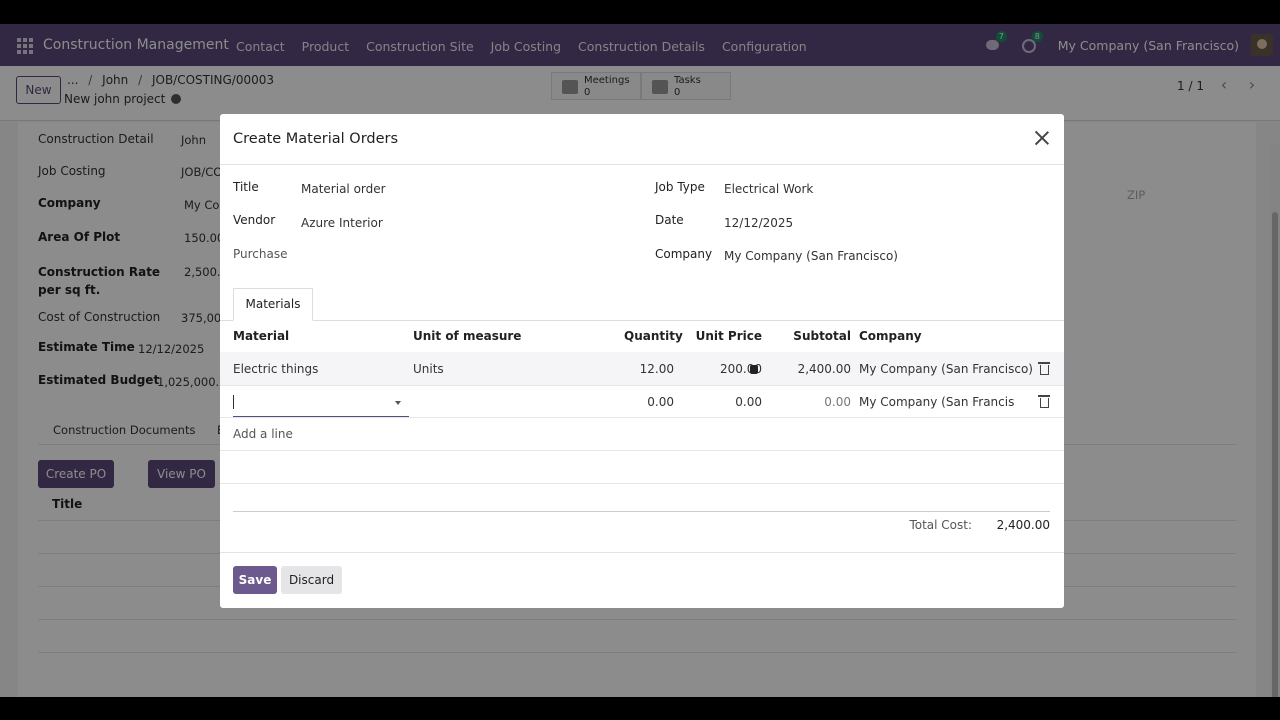 Image resolution: width=1280 pixels, height=720 pixels. Describe the element at coordinates (401, 257) in the screenshot. I see `purchase-input` at that location.